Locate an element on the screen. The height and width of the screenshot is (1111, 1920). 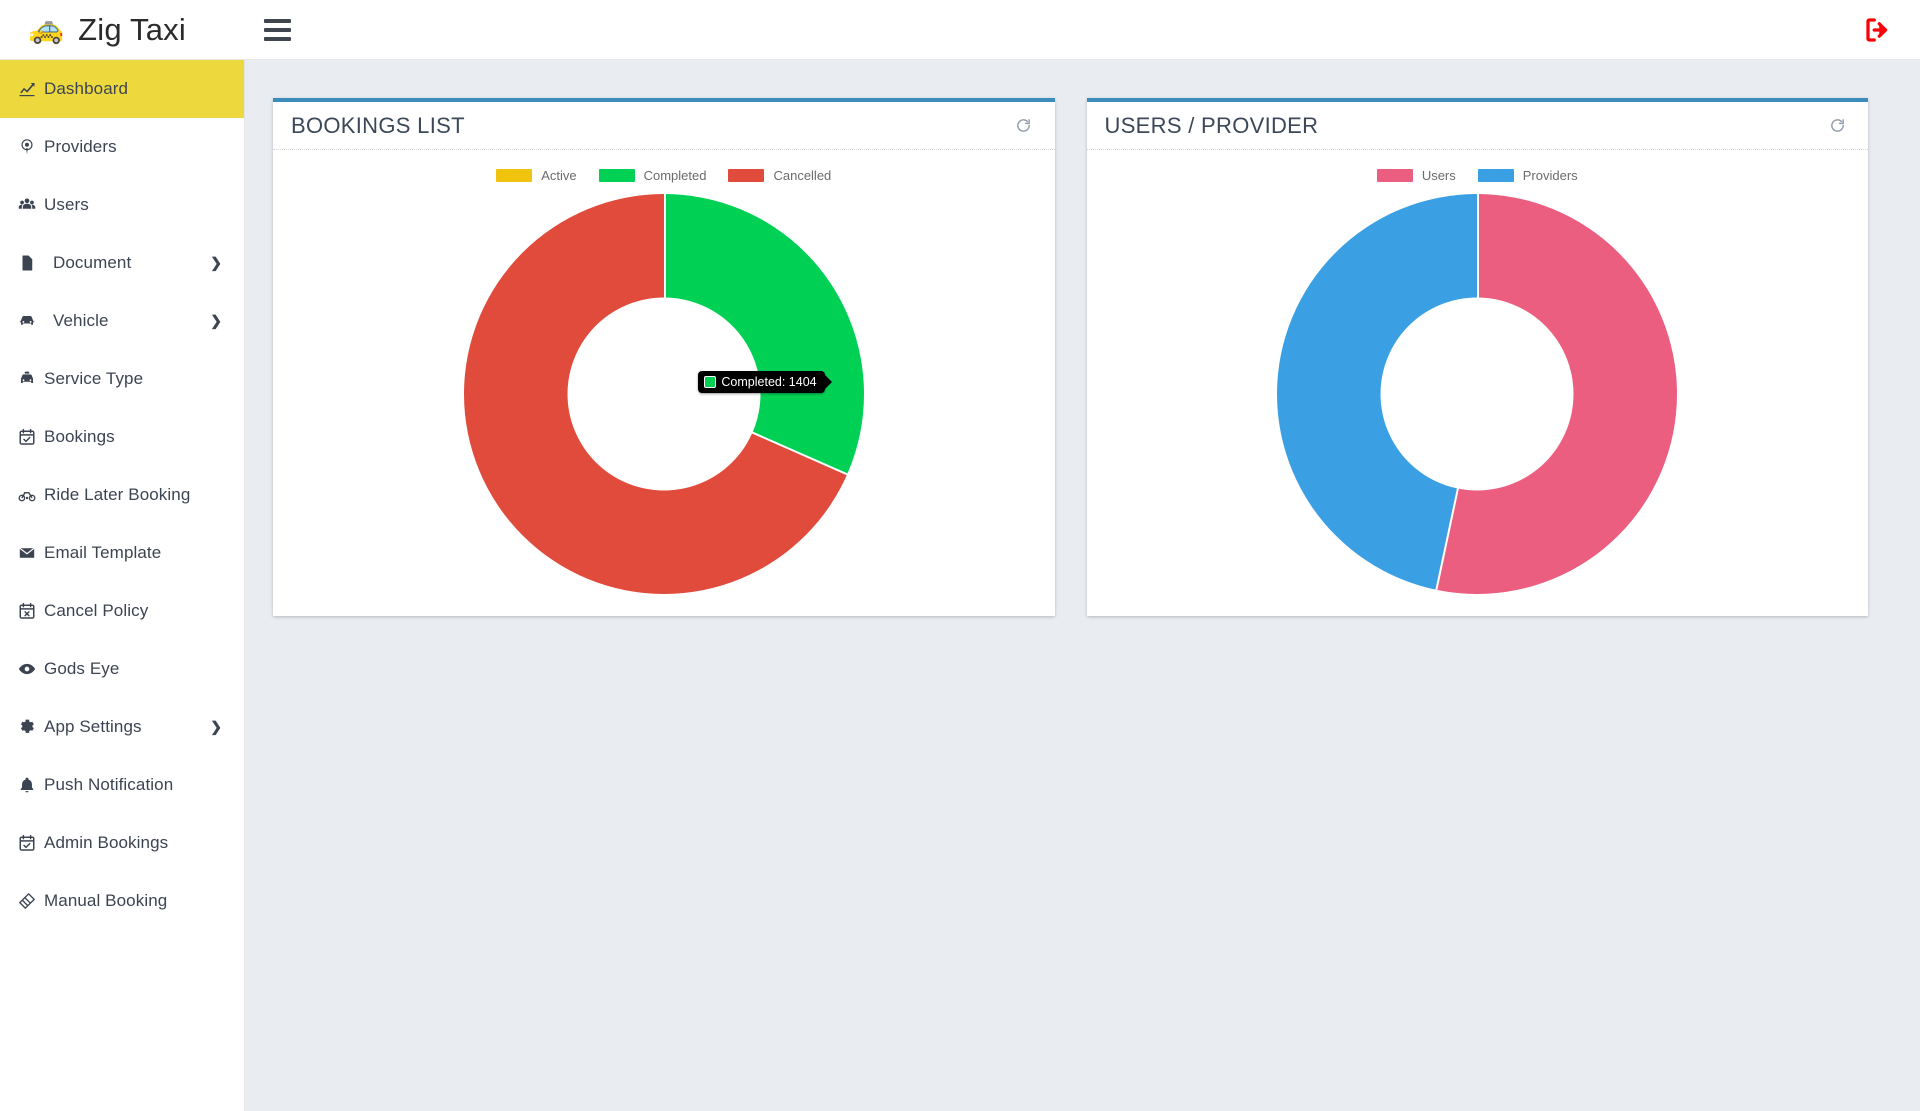
gear-icon-glyph is located at coordinates (27, 726).